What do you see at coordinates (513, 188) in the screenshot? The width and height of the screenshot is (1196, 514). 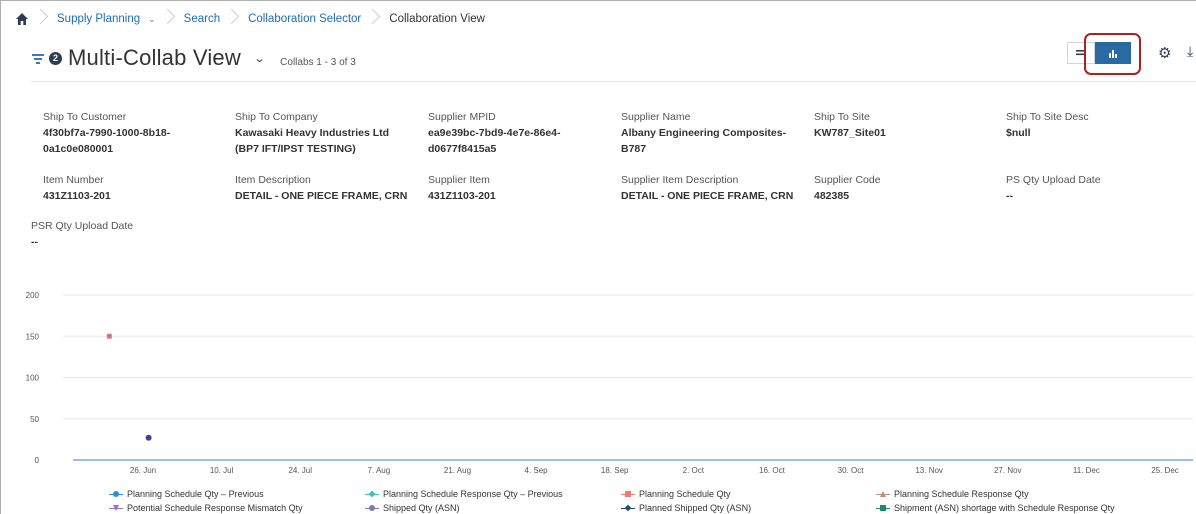 I see `detail-supplier-item: Supplier Item 431Z1103-201` at bounding box center [513, 188].